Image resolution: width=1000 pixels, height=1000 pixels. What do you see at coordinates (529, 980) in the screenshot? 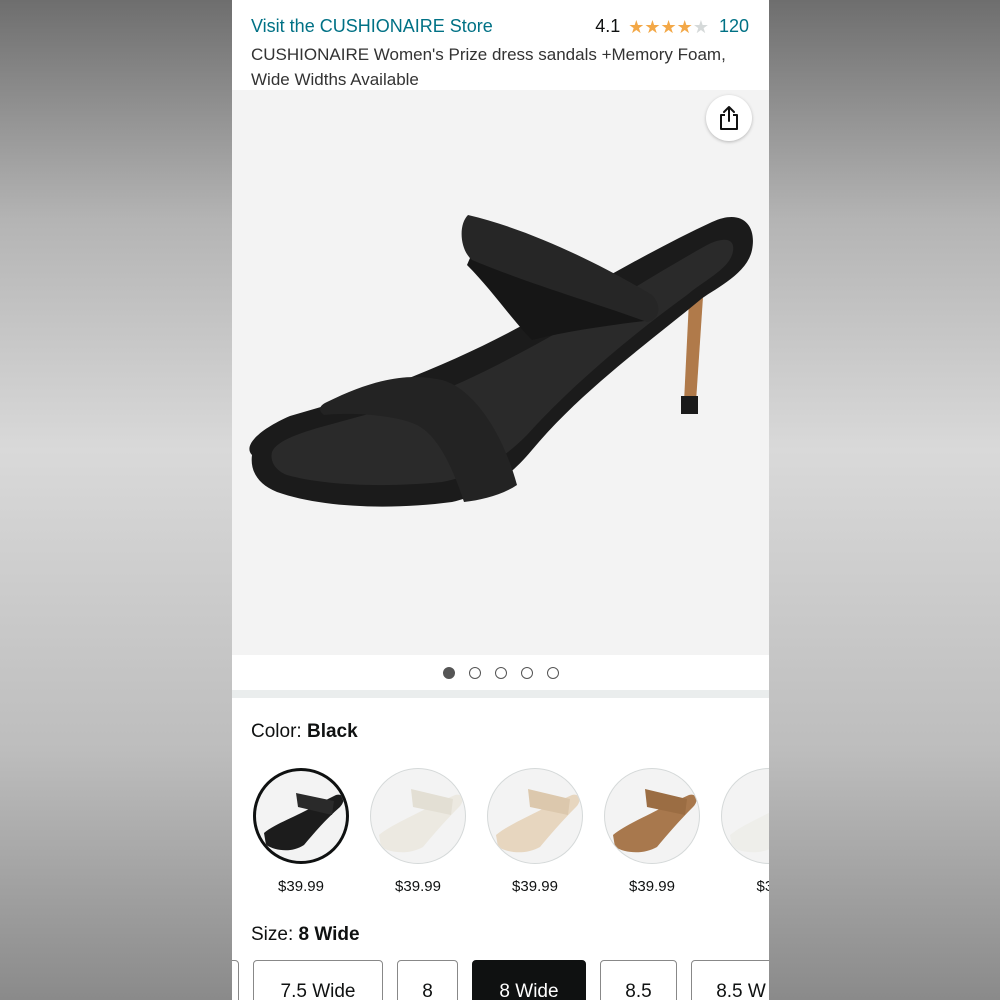
I see `size-option-selected: 8 Wide` at bounding box center [529, 980].